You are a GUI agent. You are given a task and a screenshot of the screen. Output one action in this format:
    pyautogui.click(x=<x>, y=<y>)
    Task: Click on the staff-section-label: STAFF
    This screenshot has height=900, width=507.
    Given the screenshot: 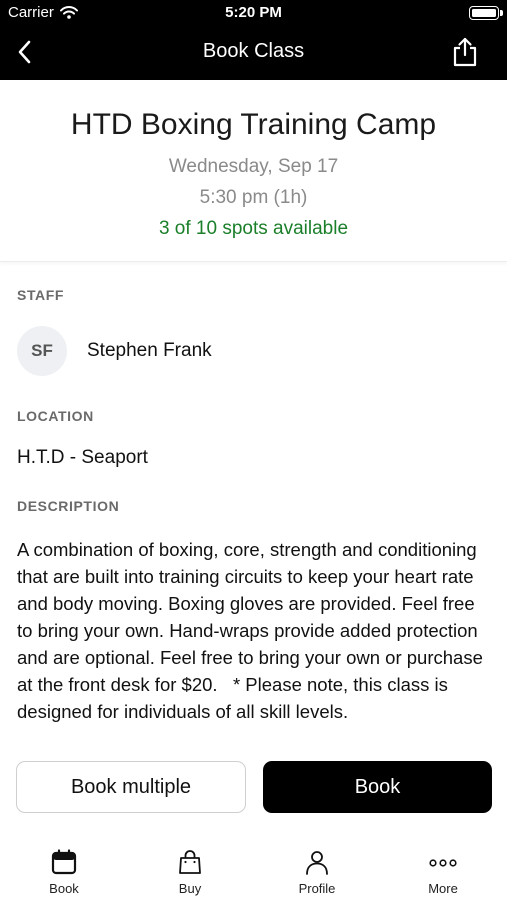 What is the action you would take?
    pyautogui.click(x=41, y=295)
    